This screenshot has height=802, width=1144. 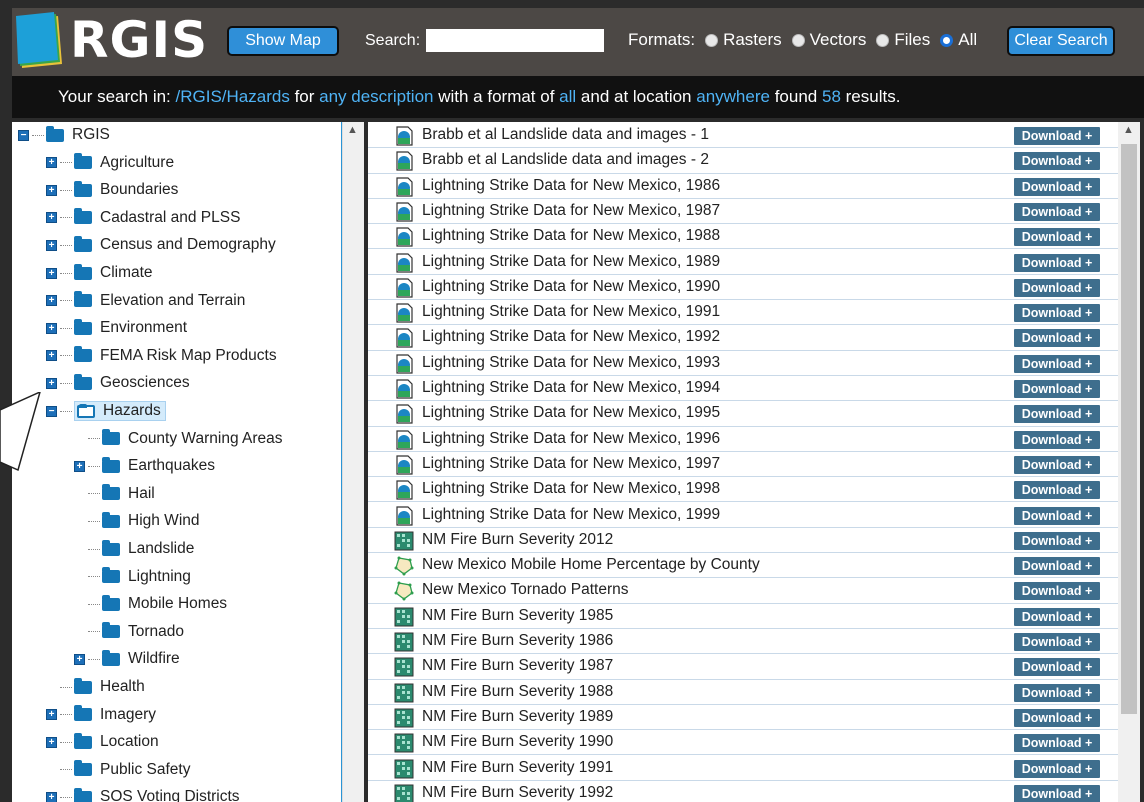 I want to click on tree-item-body: Environment, so click(x=130, y=327).